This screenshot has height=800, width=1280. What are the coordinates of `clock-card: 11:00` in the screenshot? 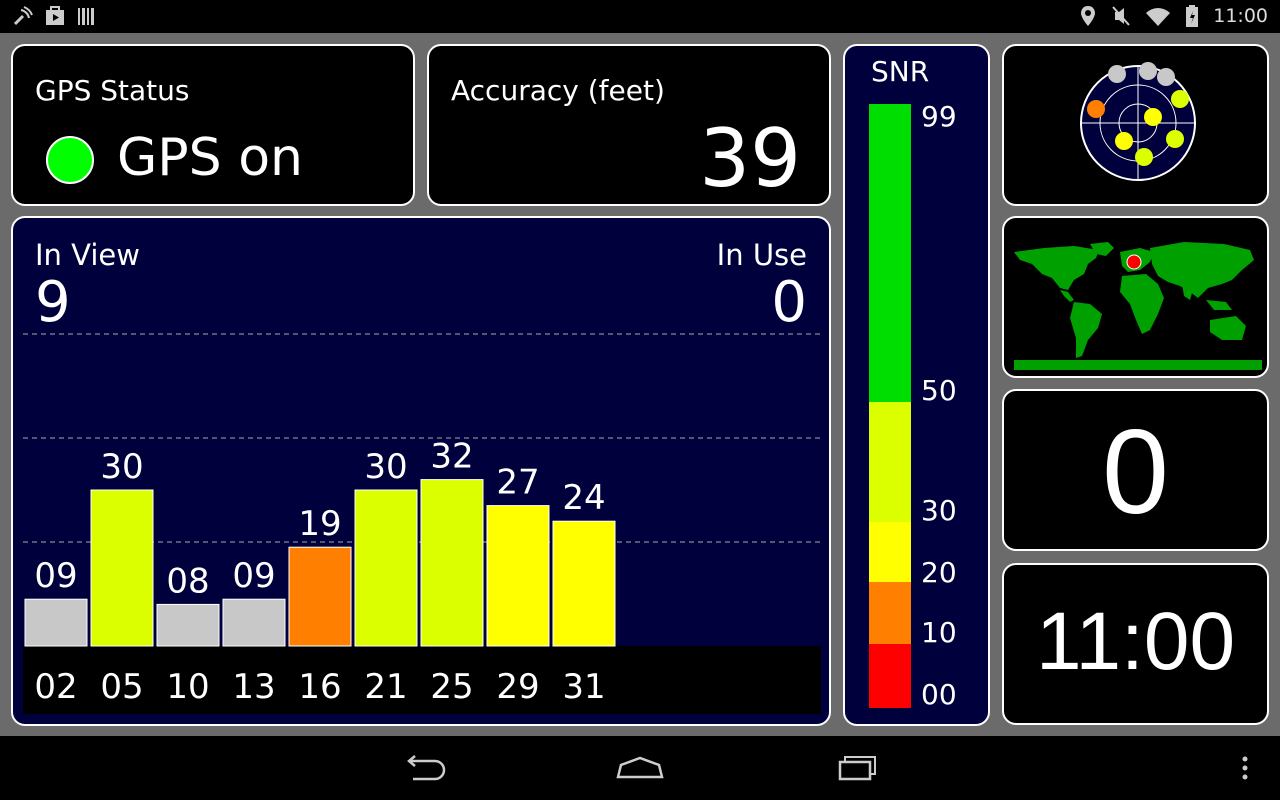 It's located at (1135, 644).